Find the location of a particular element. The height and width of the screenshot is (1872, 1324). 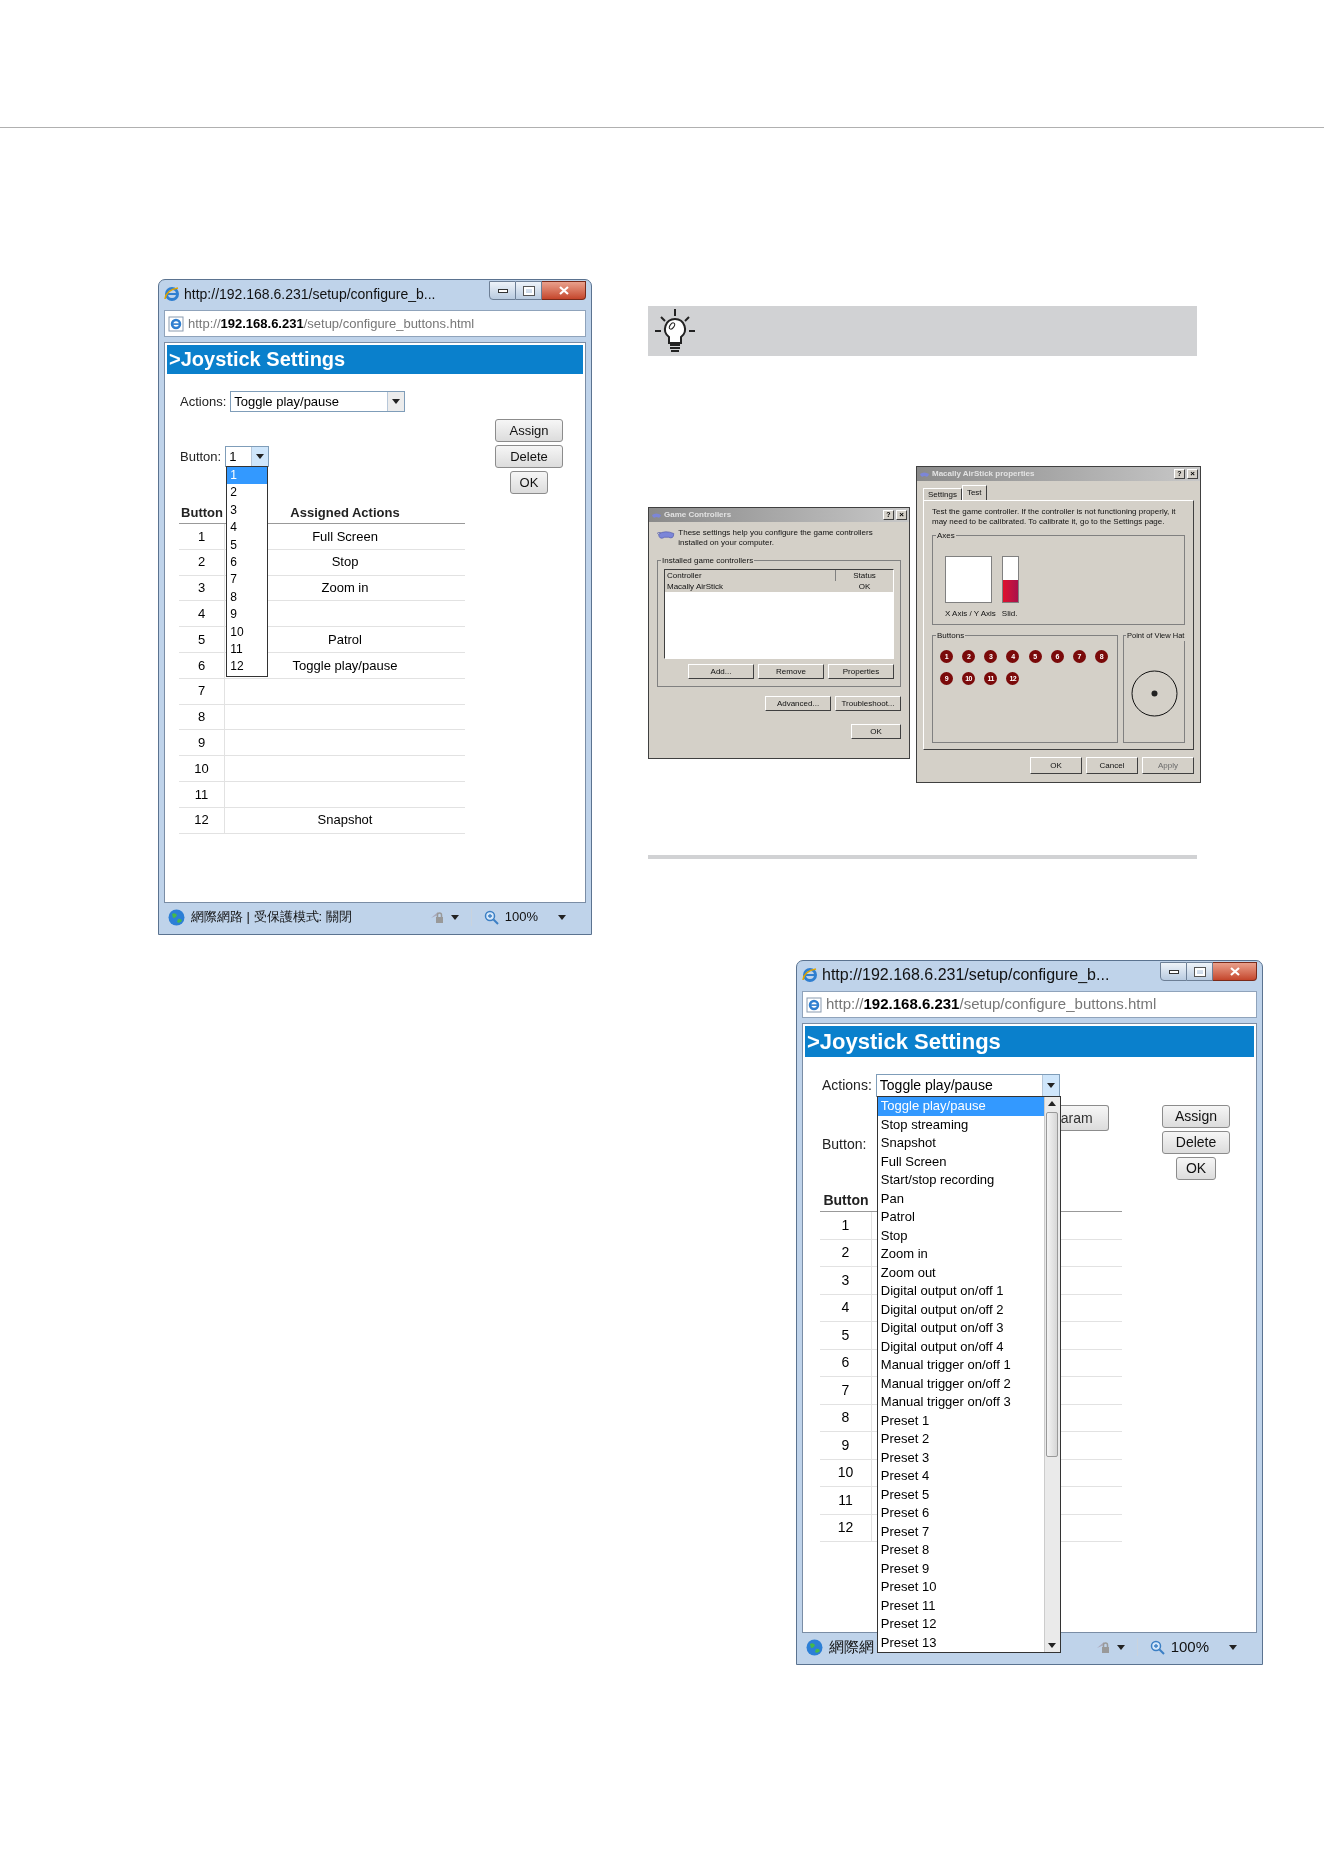

dropdown-option: 10 is located at coordinates (247, 632).